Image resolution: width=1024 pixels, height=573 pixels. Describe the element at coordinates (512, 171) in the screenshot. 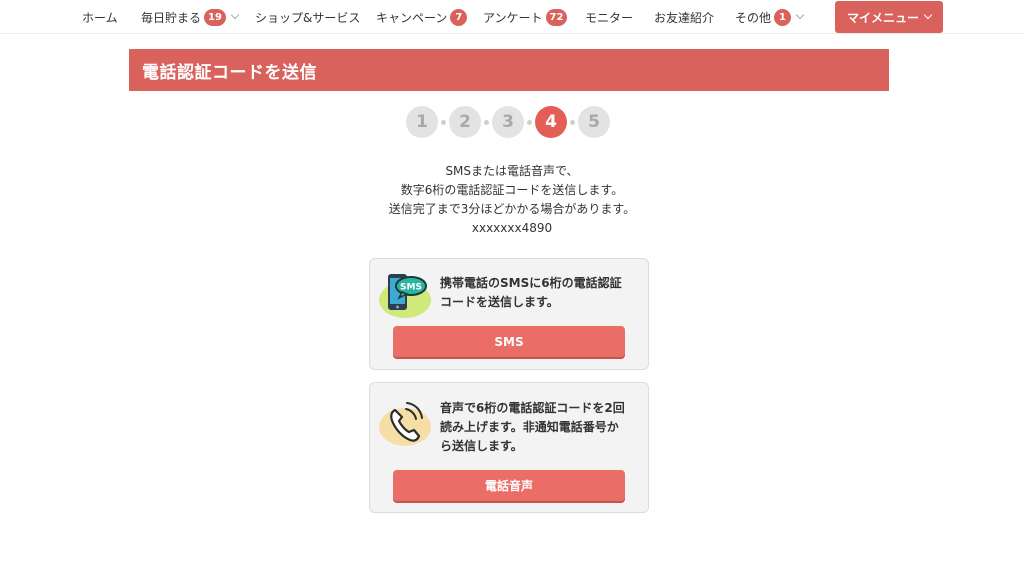

I see `instruction-line: SMSまたは電話音声で、` at that location.